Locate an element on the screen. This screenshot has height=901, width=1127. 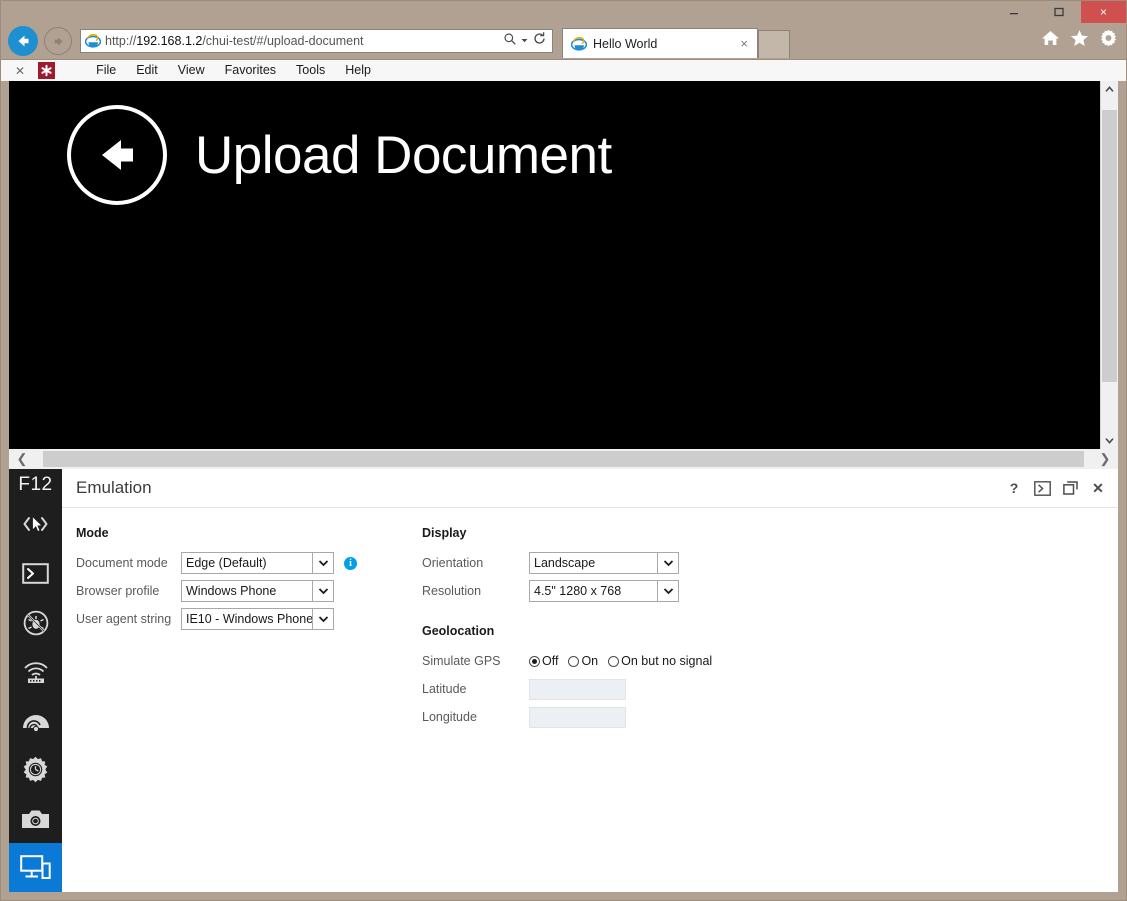
horizontal-scrollbar: ❮ ❯ is located at coordinates (563, 459).